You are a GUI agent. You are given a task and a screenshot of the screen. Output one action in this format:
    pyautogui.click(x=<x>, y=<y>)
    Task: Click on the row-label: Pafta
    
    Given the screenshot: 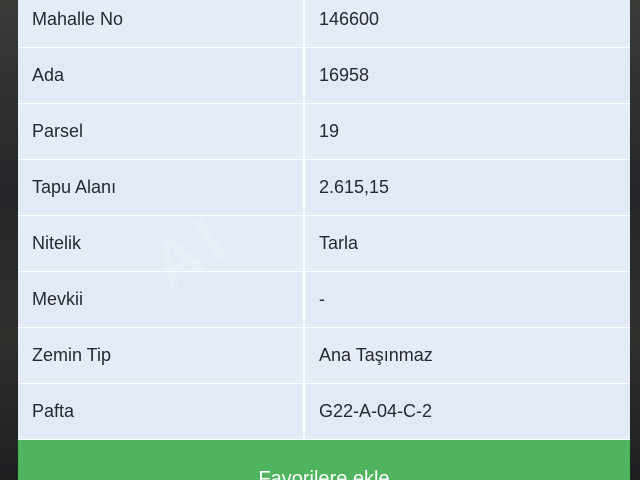 What is the action you would take?
    pyautogui.click(x=161, y=411)
    